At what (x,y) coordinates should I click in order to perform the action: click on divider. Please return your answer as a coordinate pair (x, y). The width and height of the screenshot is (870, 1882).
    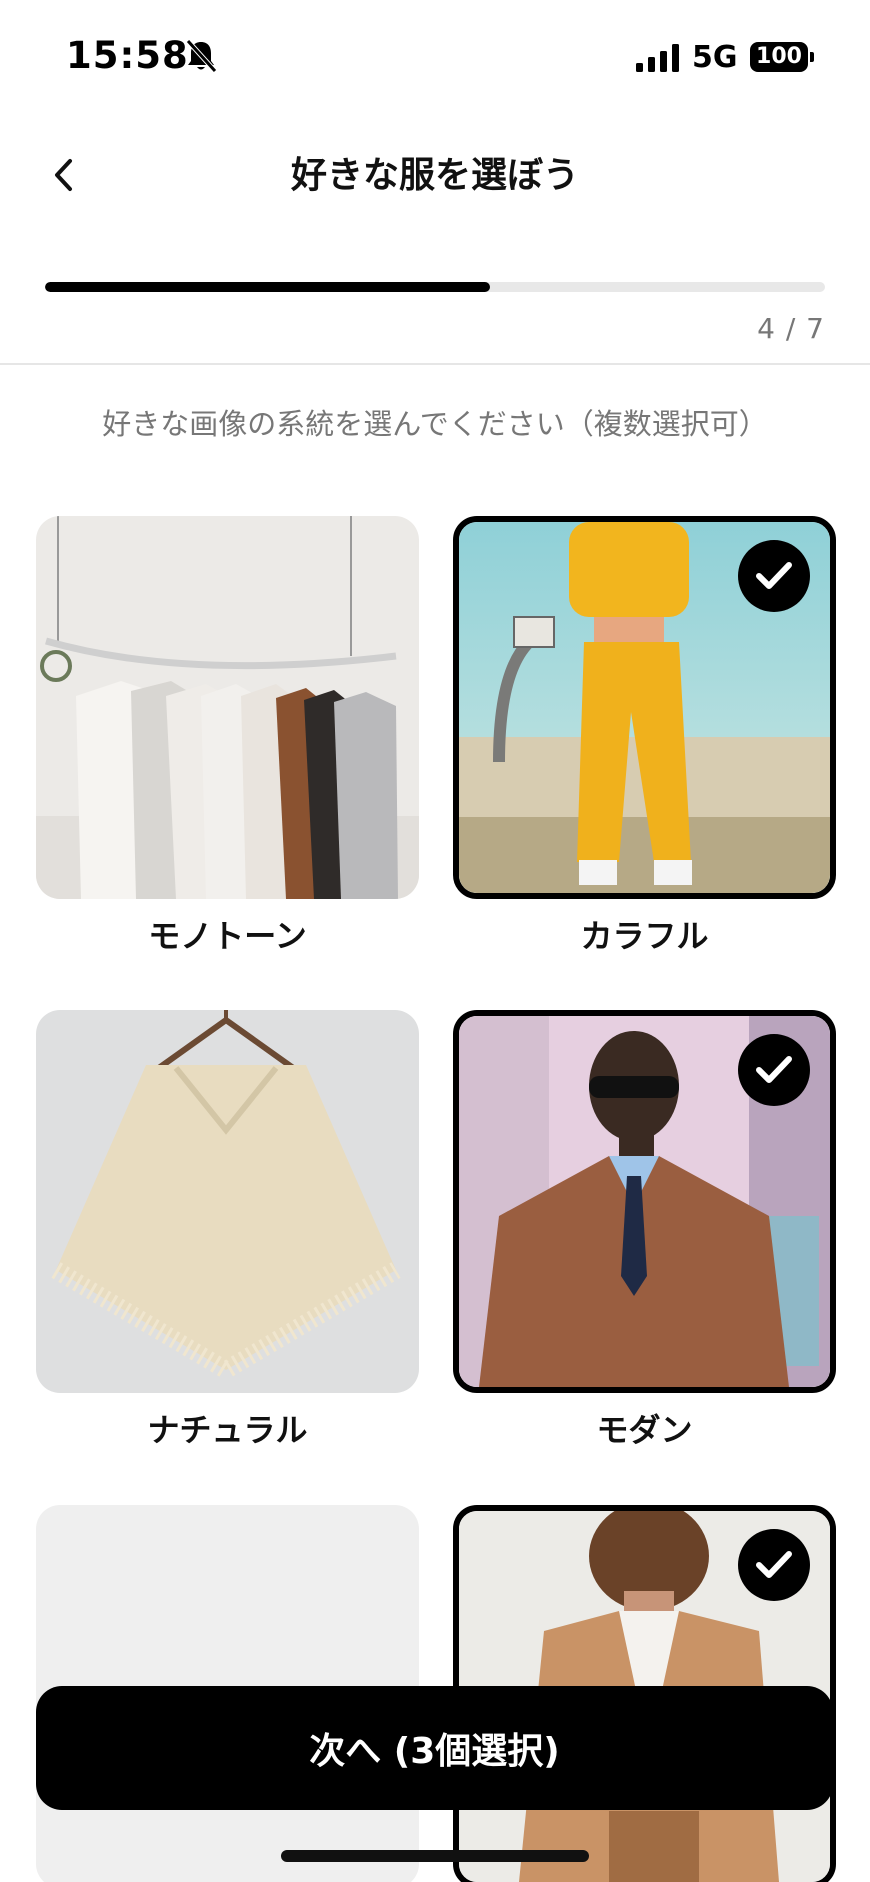
    Looking at the image, I should click on (435, 364).